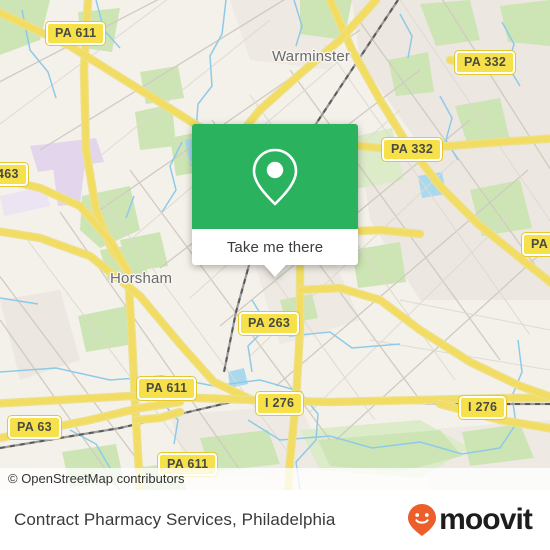 The image size is (550, 550). I want to click on moovit-pin-smiley-icon, so click(422, 520).